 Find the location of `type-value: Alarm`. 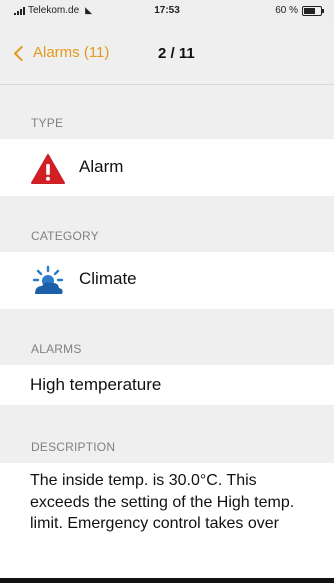

type-value: Alarm is located at coordinates (101, 166).